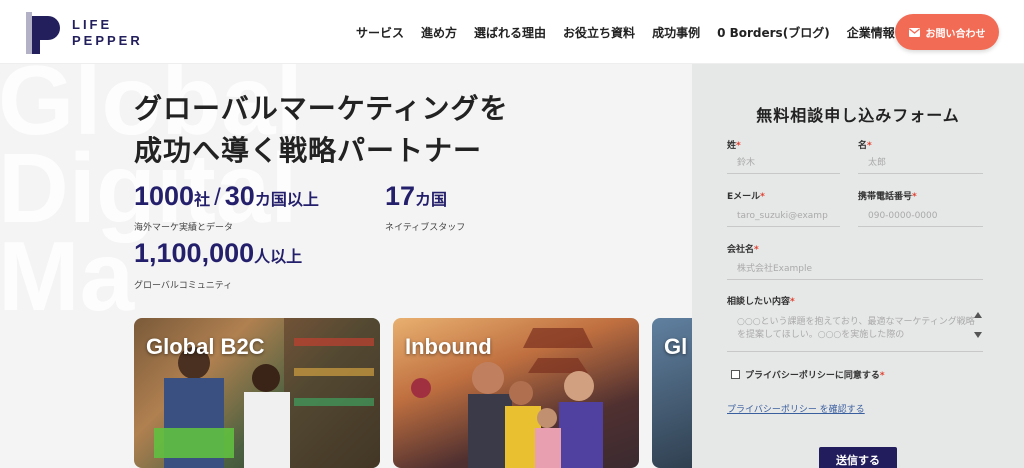 This screenshot has height=468, width=1024. What do you see at coordinates (107, 40) in the screenshot?
I see `logo-text-line2: PEPPER` at bounding box center [107, 40].